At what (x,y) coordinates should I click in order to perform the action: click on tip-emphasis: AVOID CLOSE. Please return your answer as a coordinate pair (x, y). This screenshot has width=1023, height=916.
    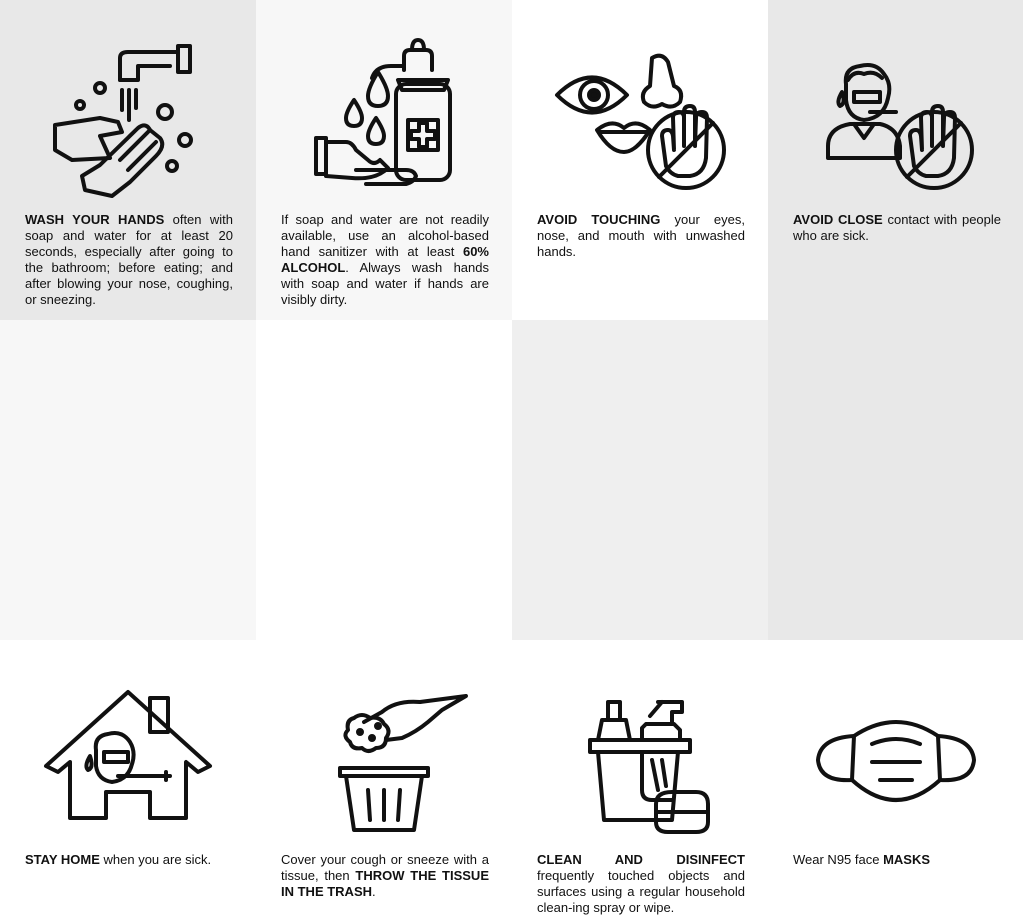
    Looking at the image, I should click on (838, 219).